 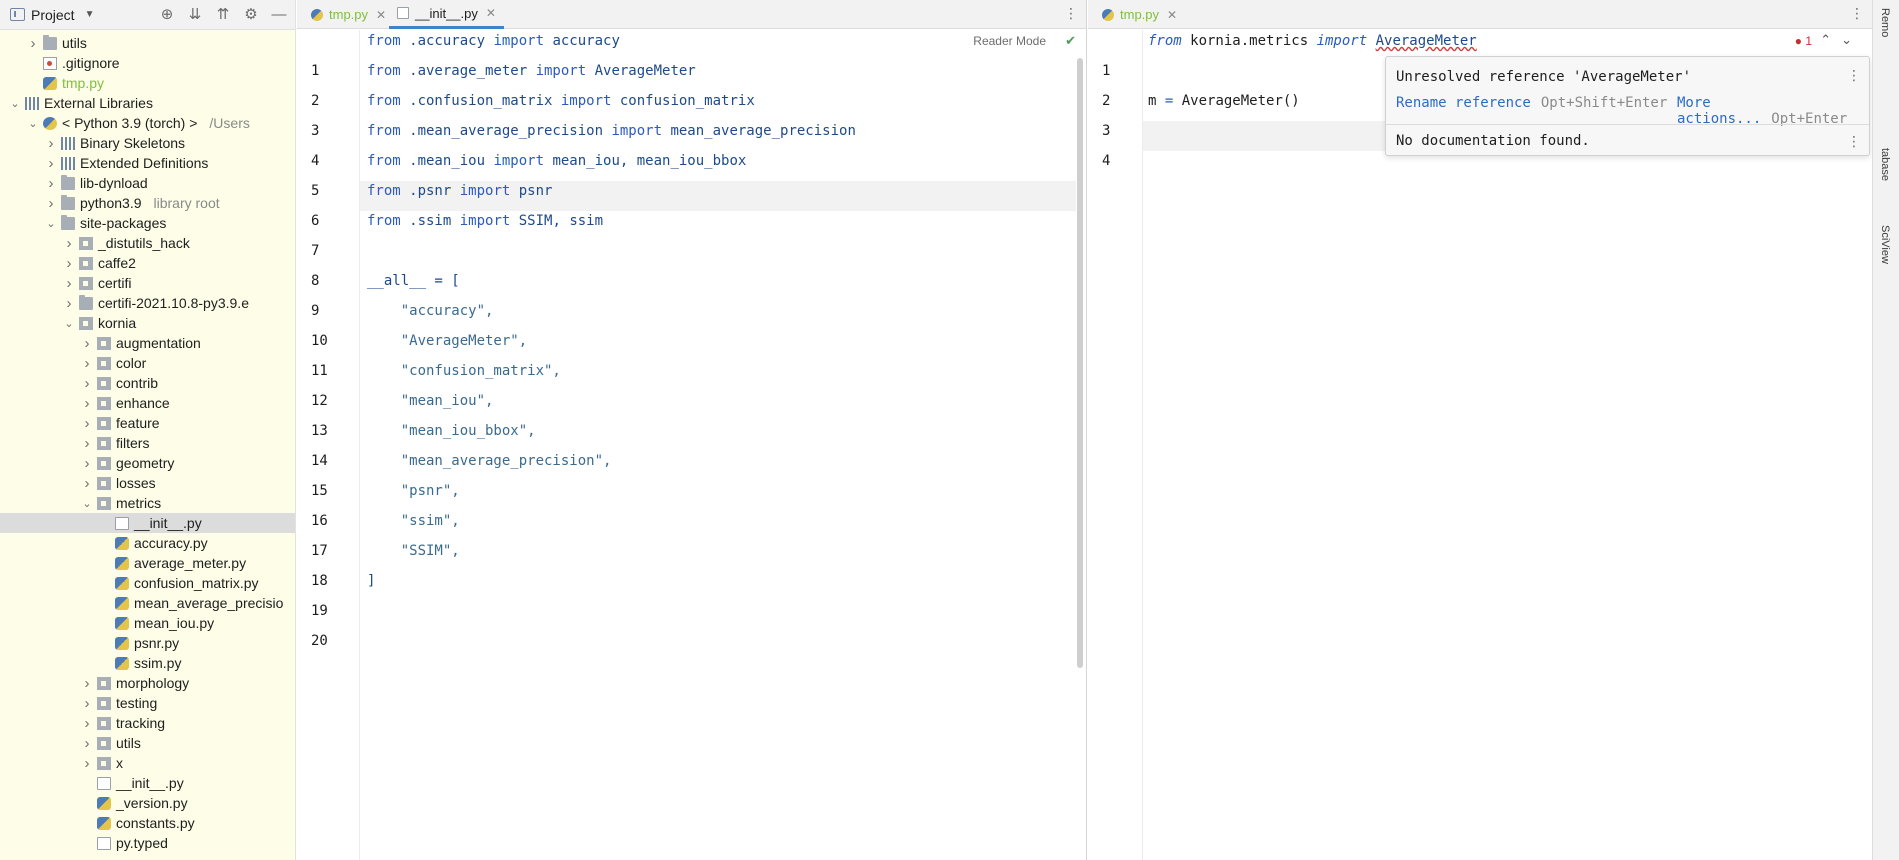 I want to click on tree-item: › testing, so click(x=147, y=703).